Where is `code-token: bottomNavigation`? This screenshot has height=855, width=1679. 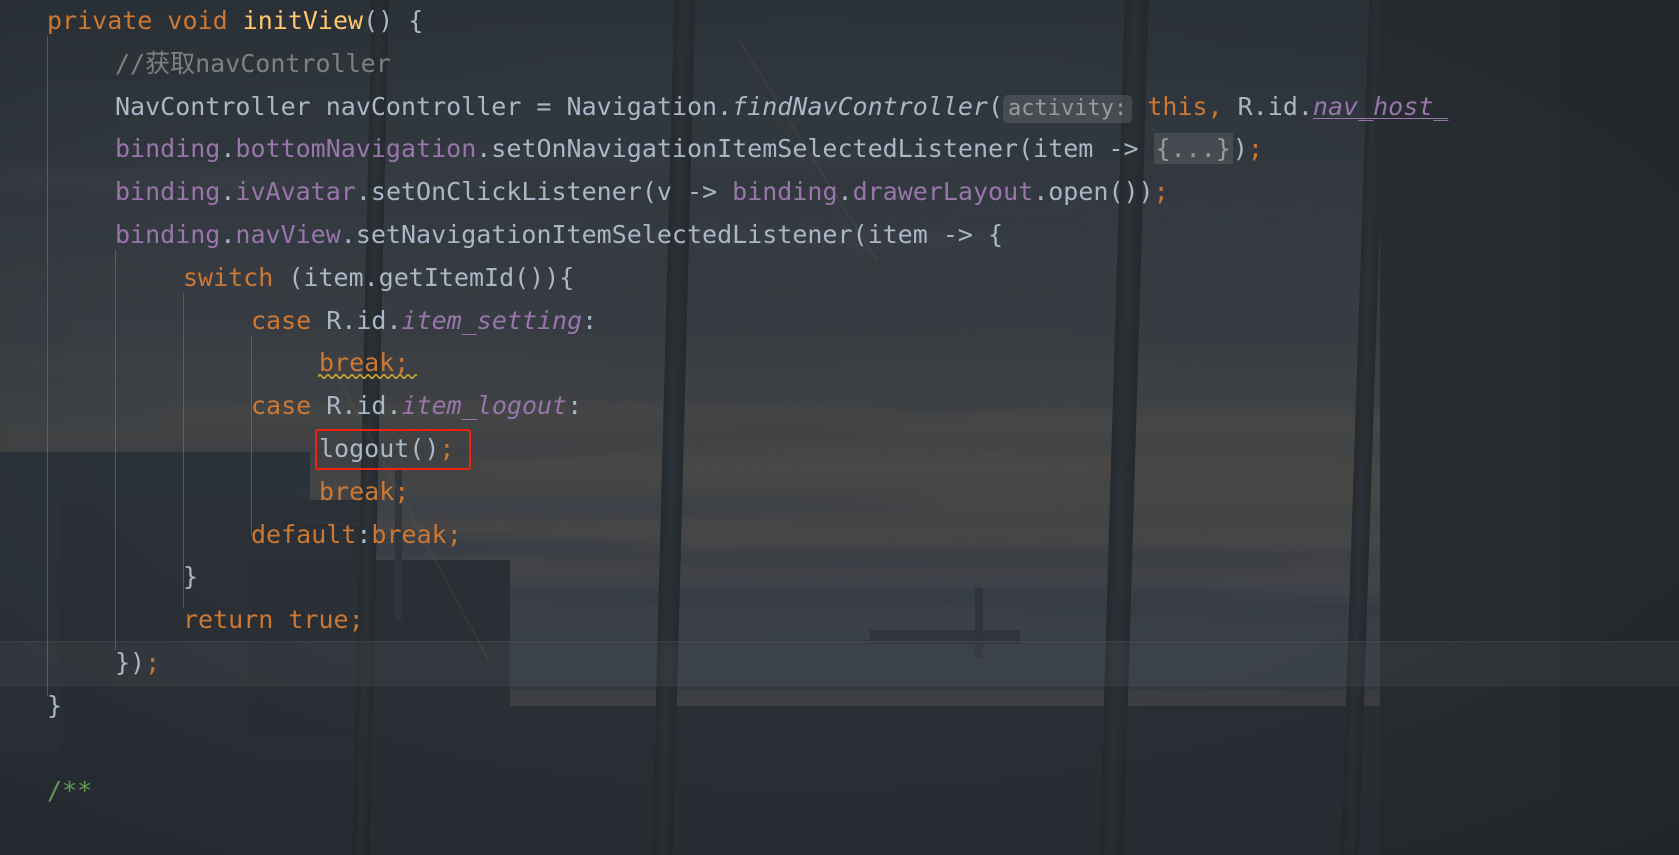 code-token: bottomNavigation is located at coordinates (356, 149).